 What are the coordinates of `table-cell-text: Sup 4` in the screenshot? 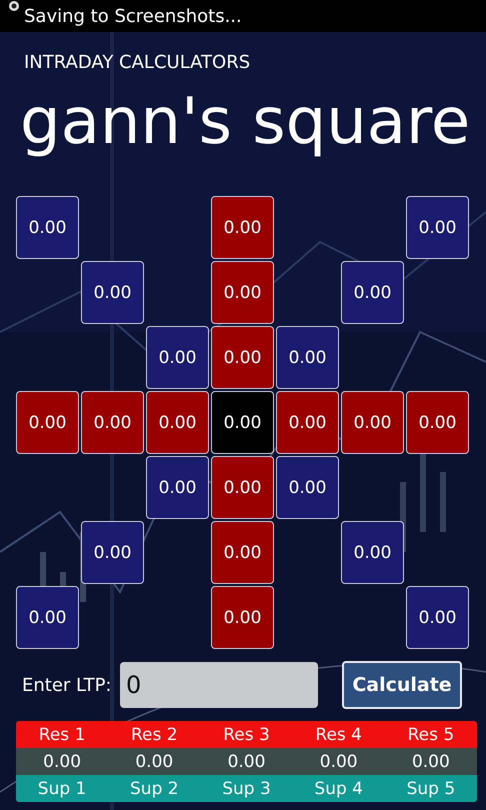 It's located at (338, 788).